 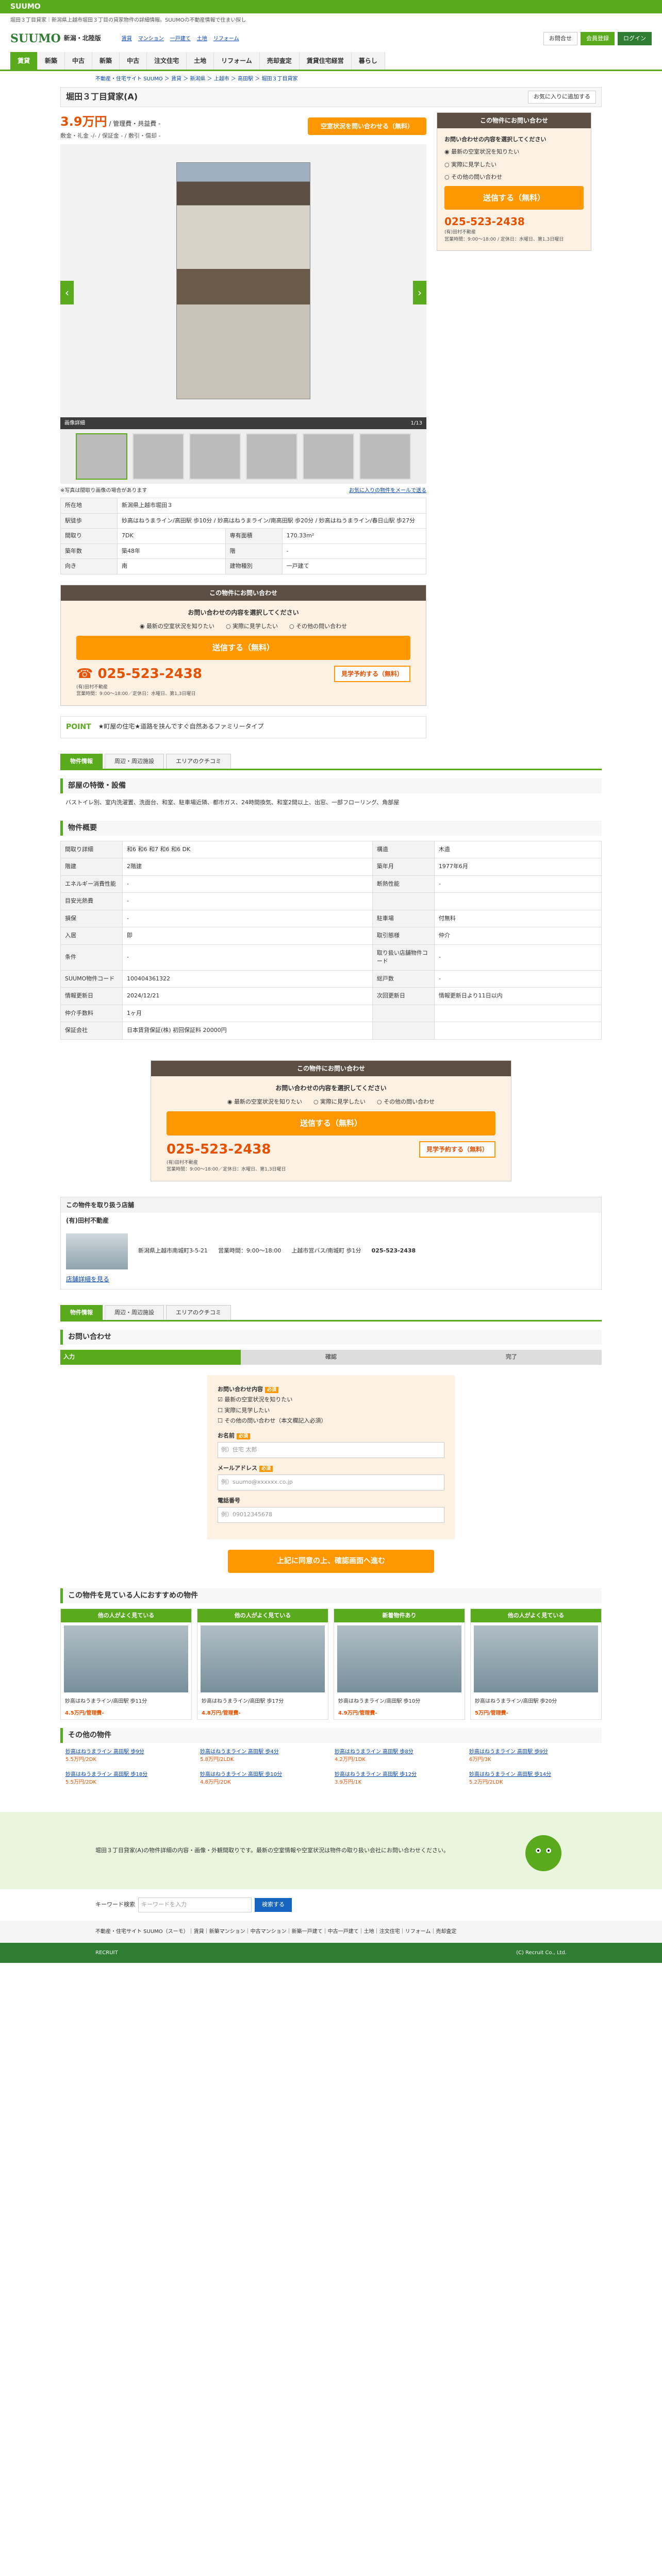 I want to click on overview-value: -, so click(x=248, y=901).